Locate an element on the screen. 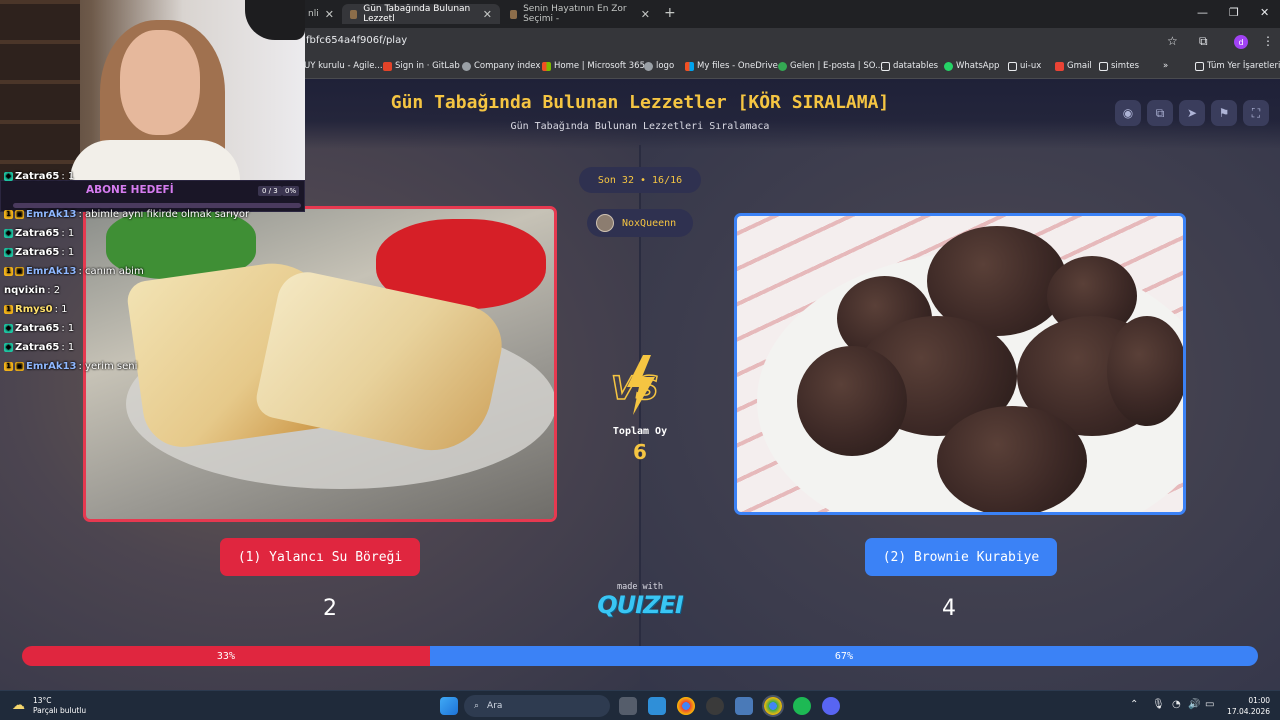 The image size is (1280, 720). date: 17.04.2026 is located at coordinates (1248, 711).